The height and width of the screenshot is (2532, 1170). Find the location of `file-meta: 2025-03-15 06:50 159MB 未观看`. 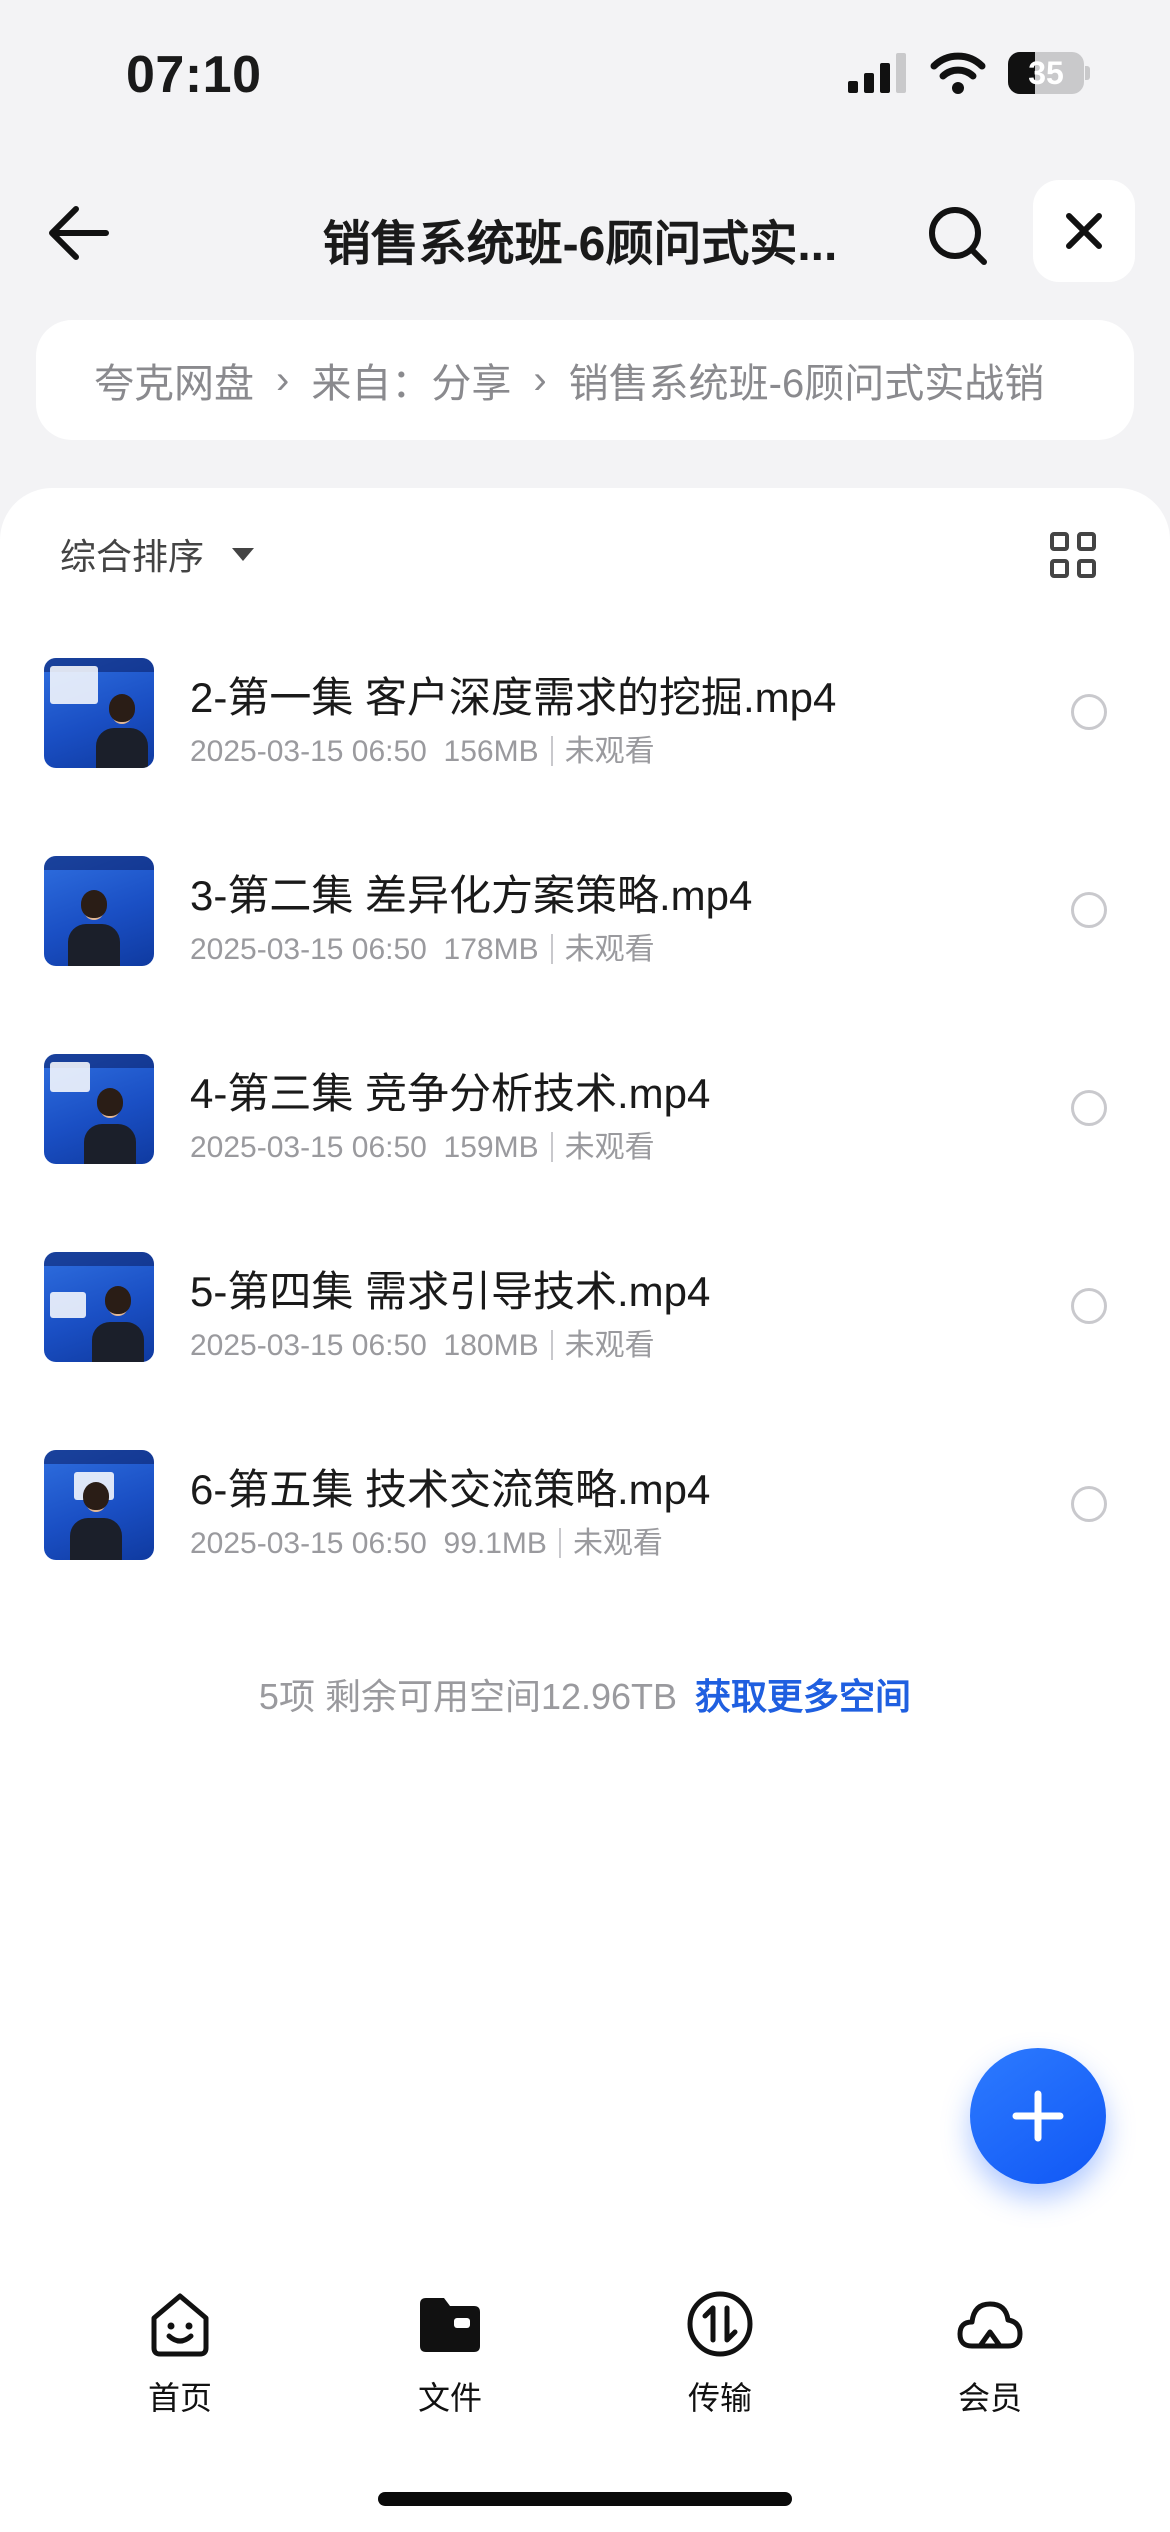

file-meta: 2025-03-15 06:50 159MB 未观看 is located at coordinates (422, 1144).